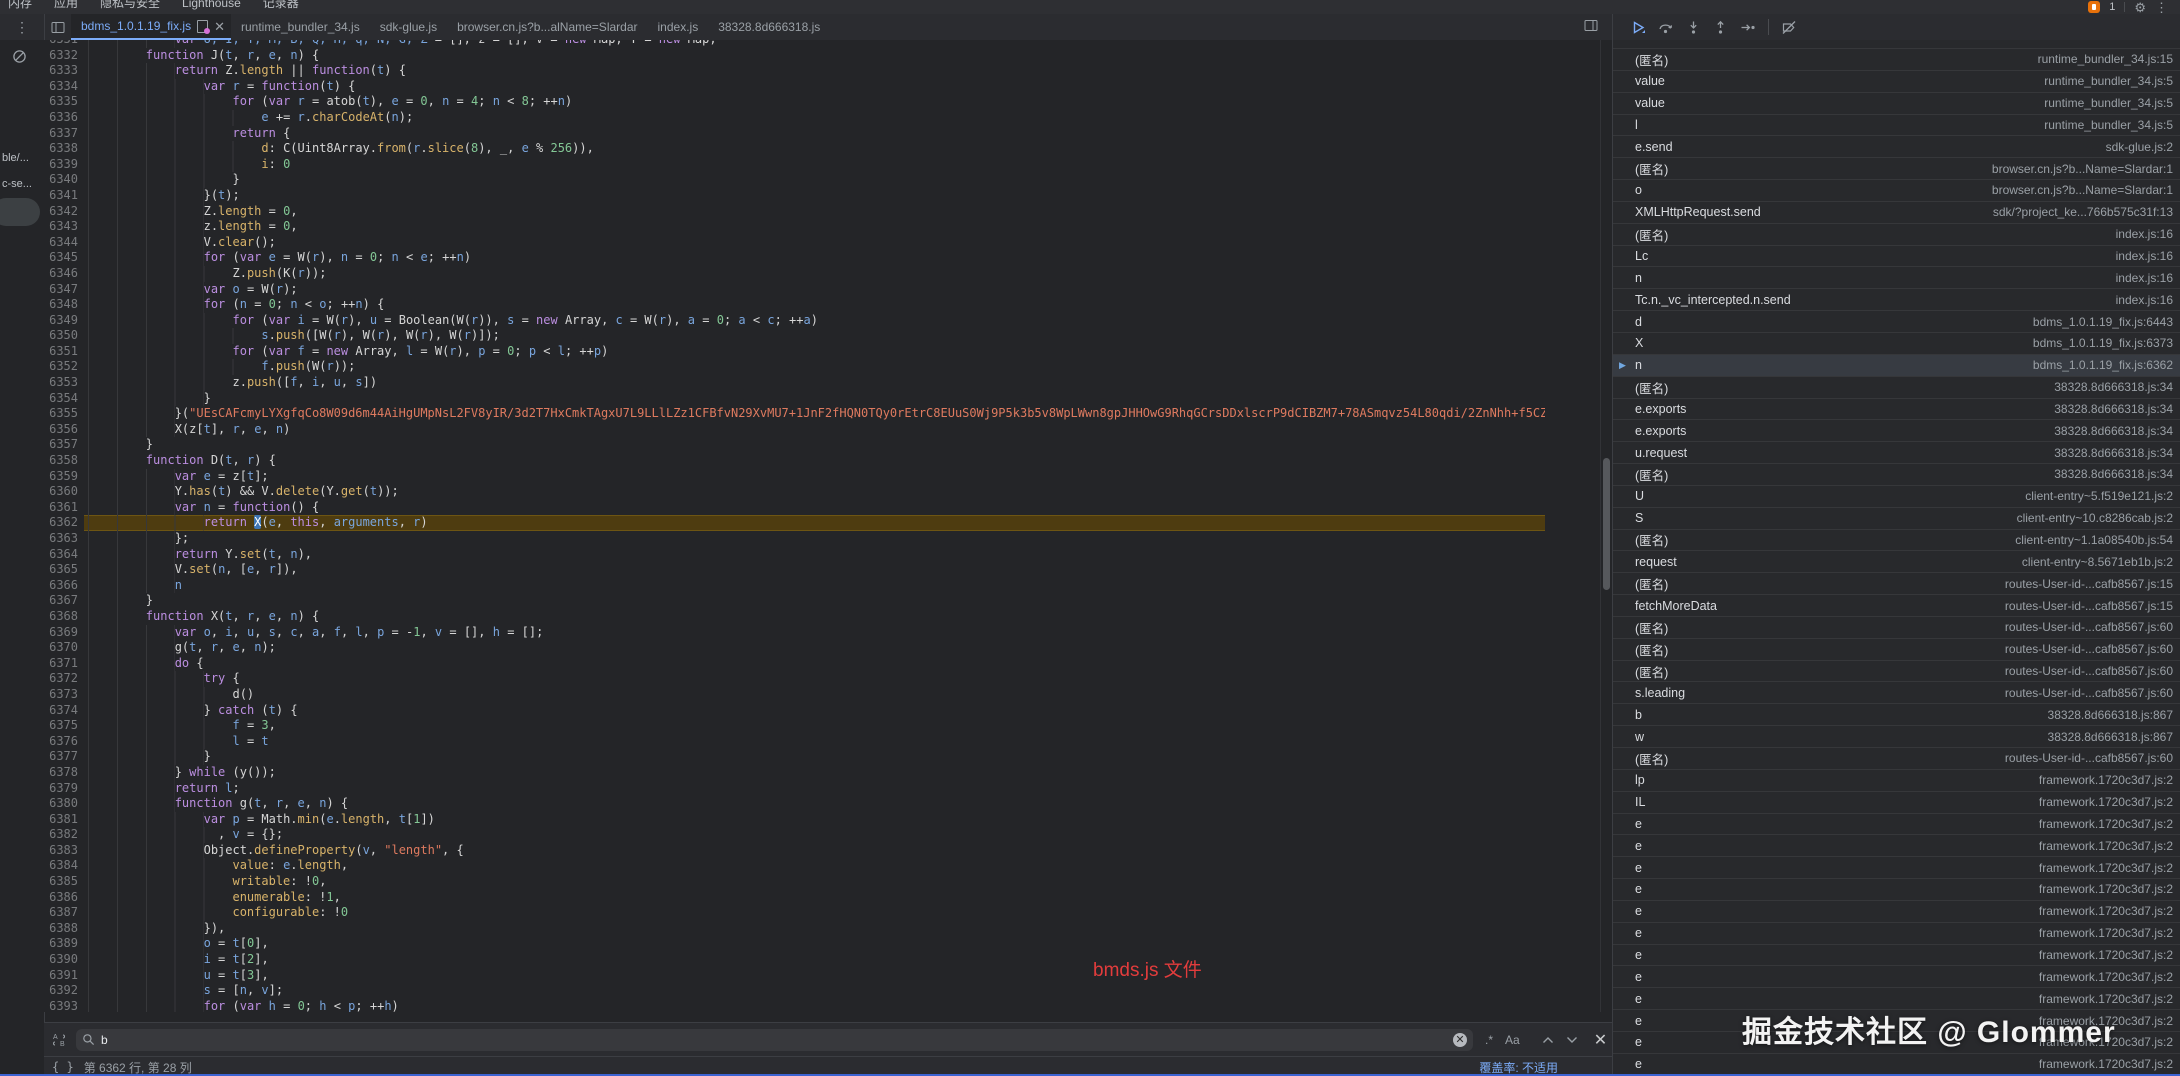 The image size is (2180, 1076). What do you see at coordinates (64, 87) in the screenshot?
I see `line-number: 6334` at bounding box center [64, 87].